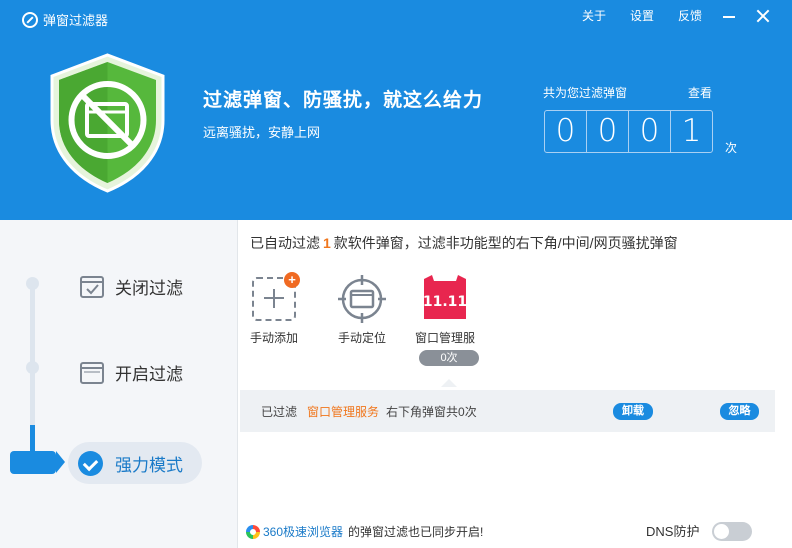 The width and height of the screenshot is (792, 548). Describe the element at coordinates (285, 243) in the screenshot. I see `summary-prefix: 已自动过滤` at that location.